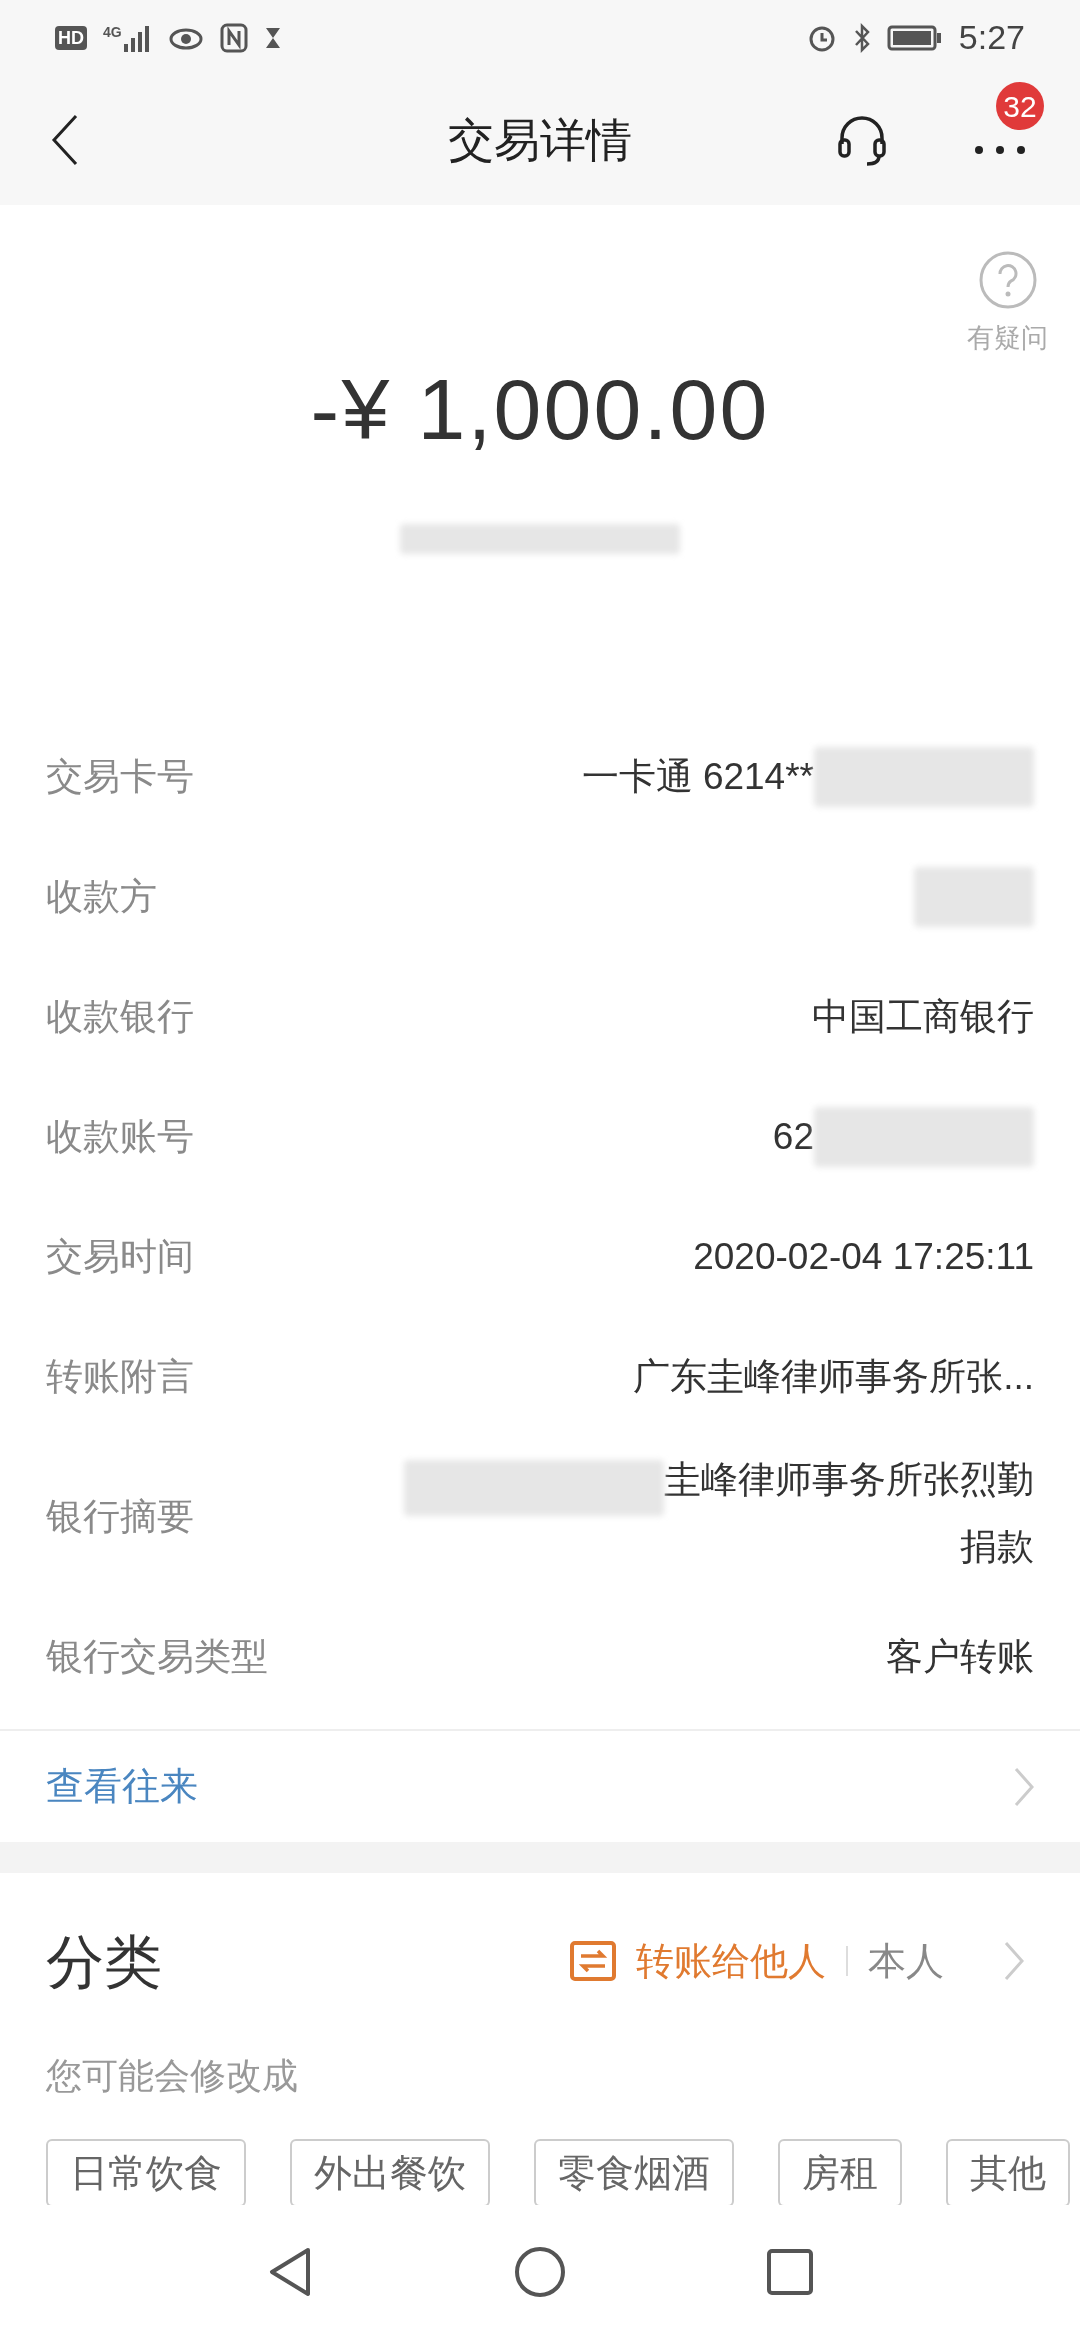 The height and width of the screenshot is (2340, 1080). What do you see at coordinates (157, 1657) in the screenshot?
I see `detail-label: 银行交易类型` at bounding box center [157, 1657].